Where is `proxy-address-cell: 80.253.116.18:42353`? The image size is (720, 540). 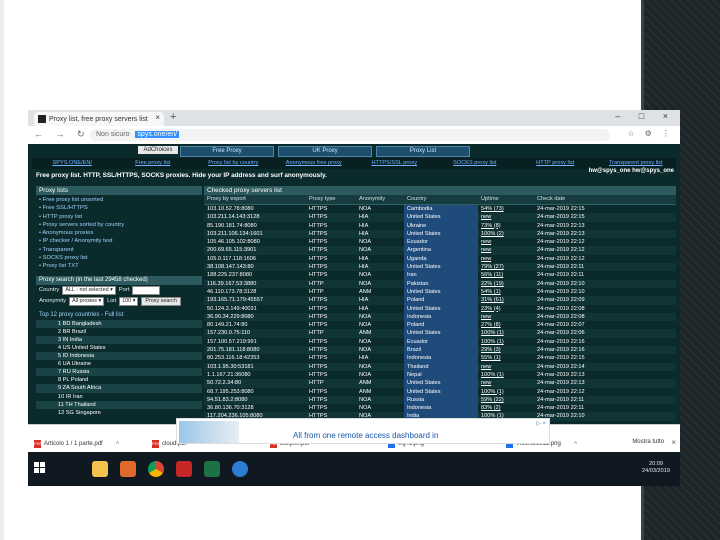
proxy-address-cell: 80.253.116.18:42353 is located at coordinates (255, 358).